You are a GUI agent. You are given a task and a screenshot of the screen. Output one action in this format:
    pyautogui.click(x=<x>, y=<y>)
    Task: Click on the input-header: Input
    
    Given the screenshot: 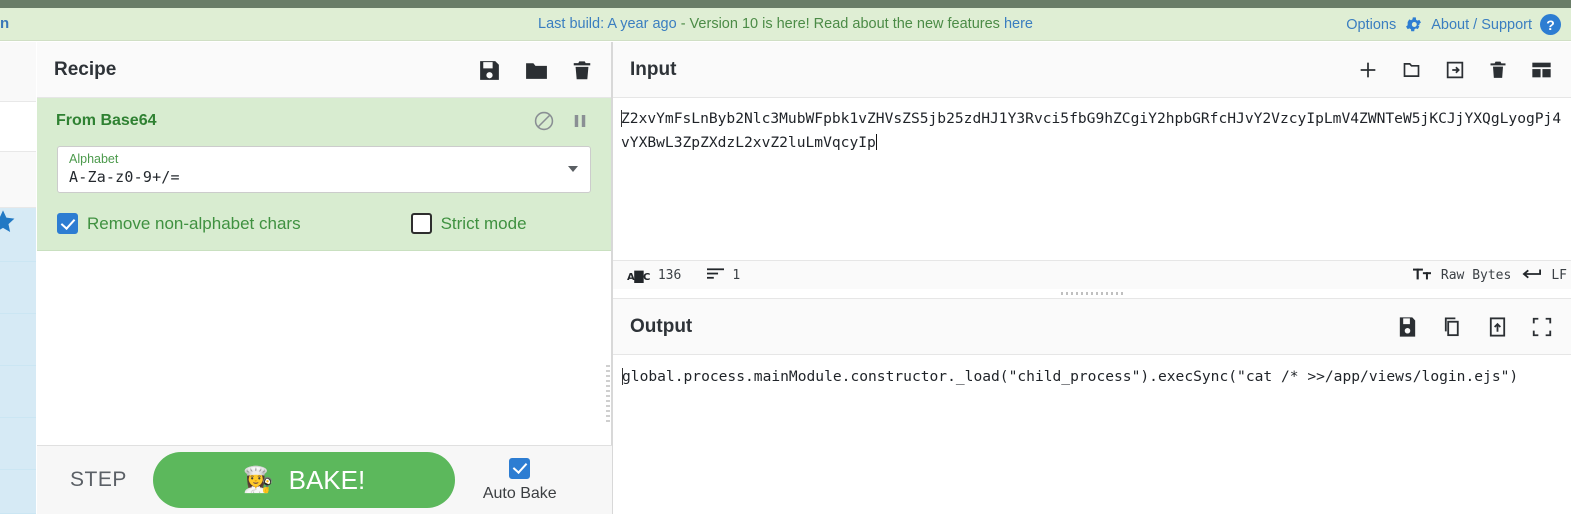 What is the action you would take?
    pyautogui.click(x=1092, y=70)
    